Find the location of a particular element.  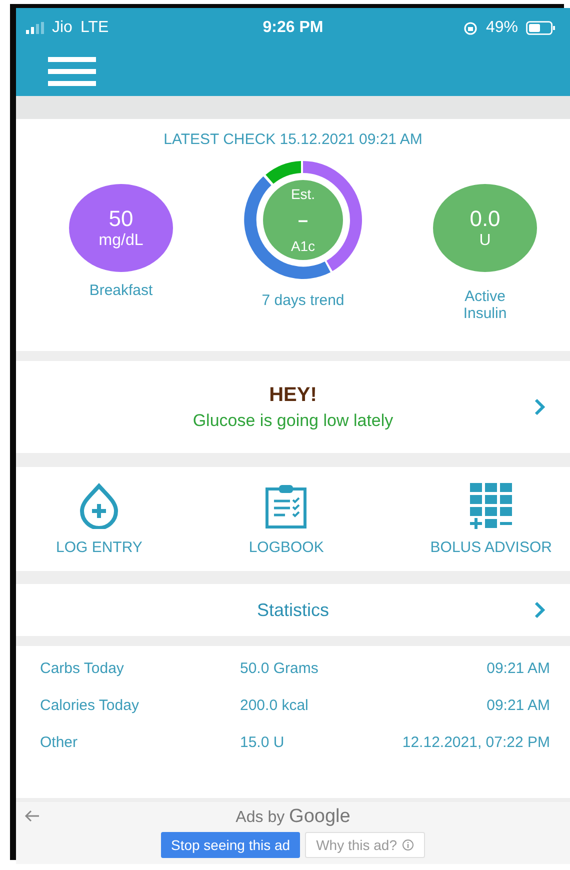

network-type: LTE is located at coordinates (94, 28).